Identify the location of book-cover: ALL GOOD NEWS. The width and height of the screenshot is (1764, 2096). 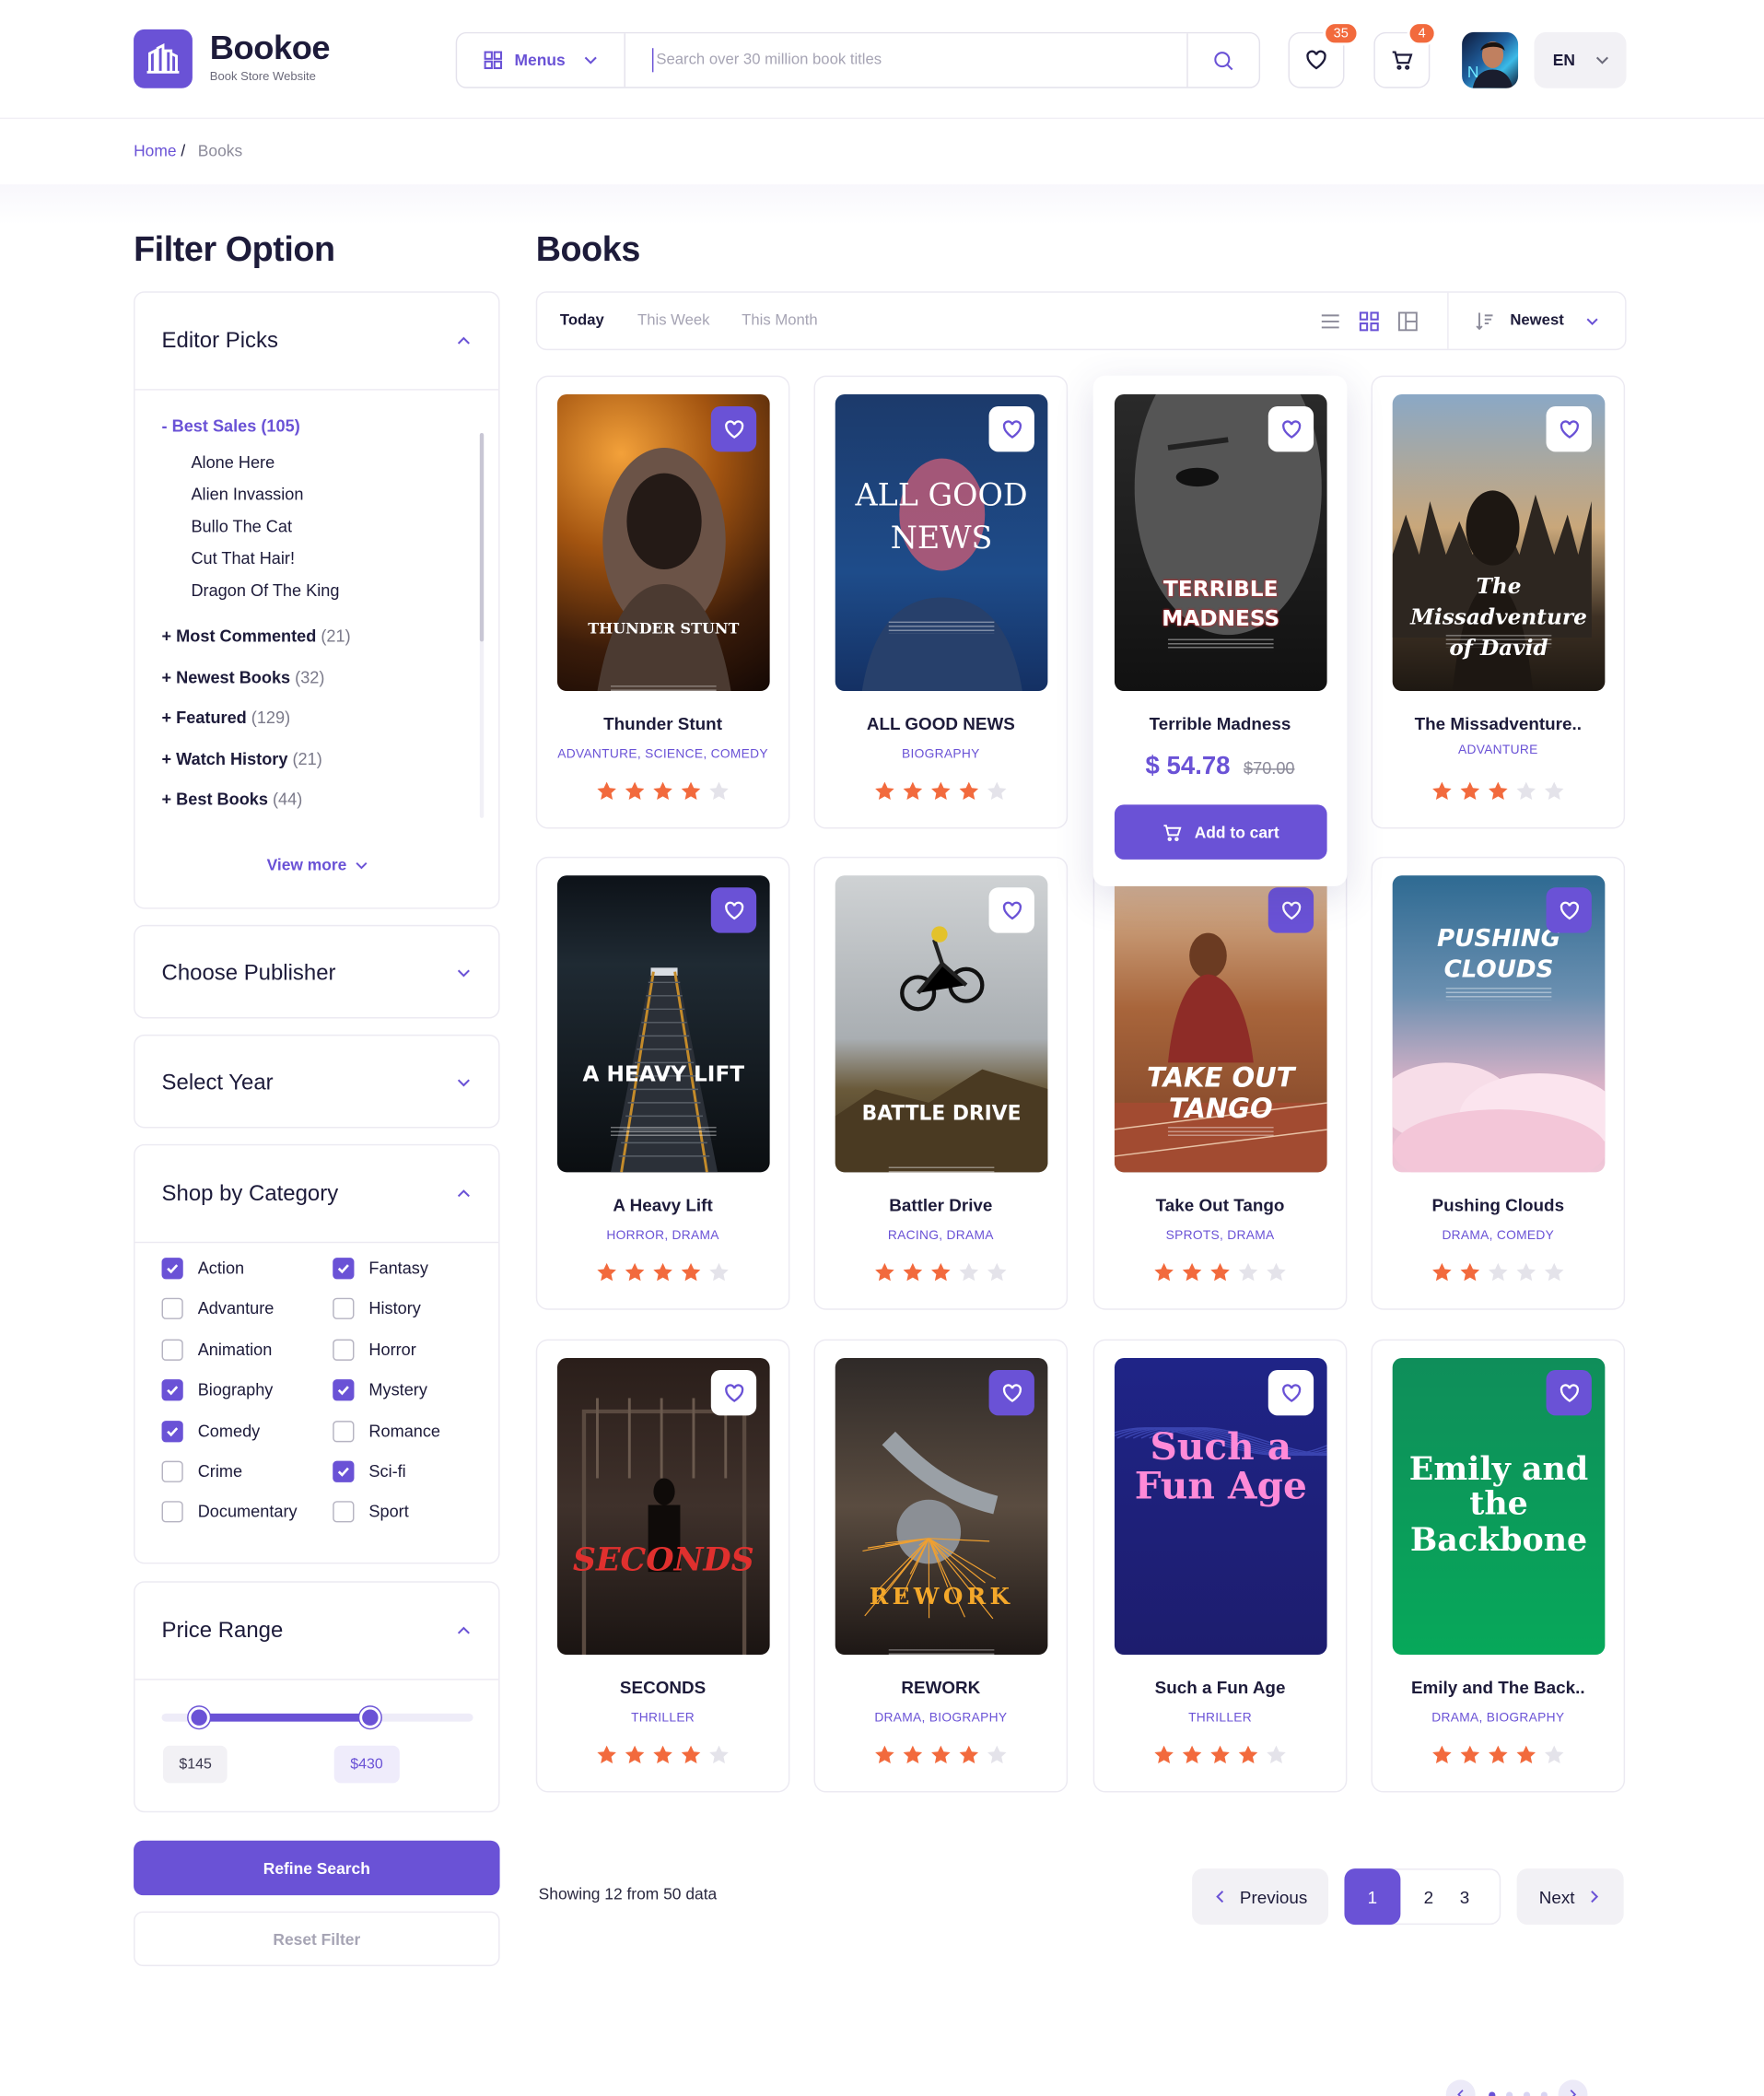
(942, 542).